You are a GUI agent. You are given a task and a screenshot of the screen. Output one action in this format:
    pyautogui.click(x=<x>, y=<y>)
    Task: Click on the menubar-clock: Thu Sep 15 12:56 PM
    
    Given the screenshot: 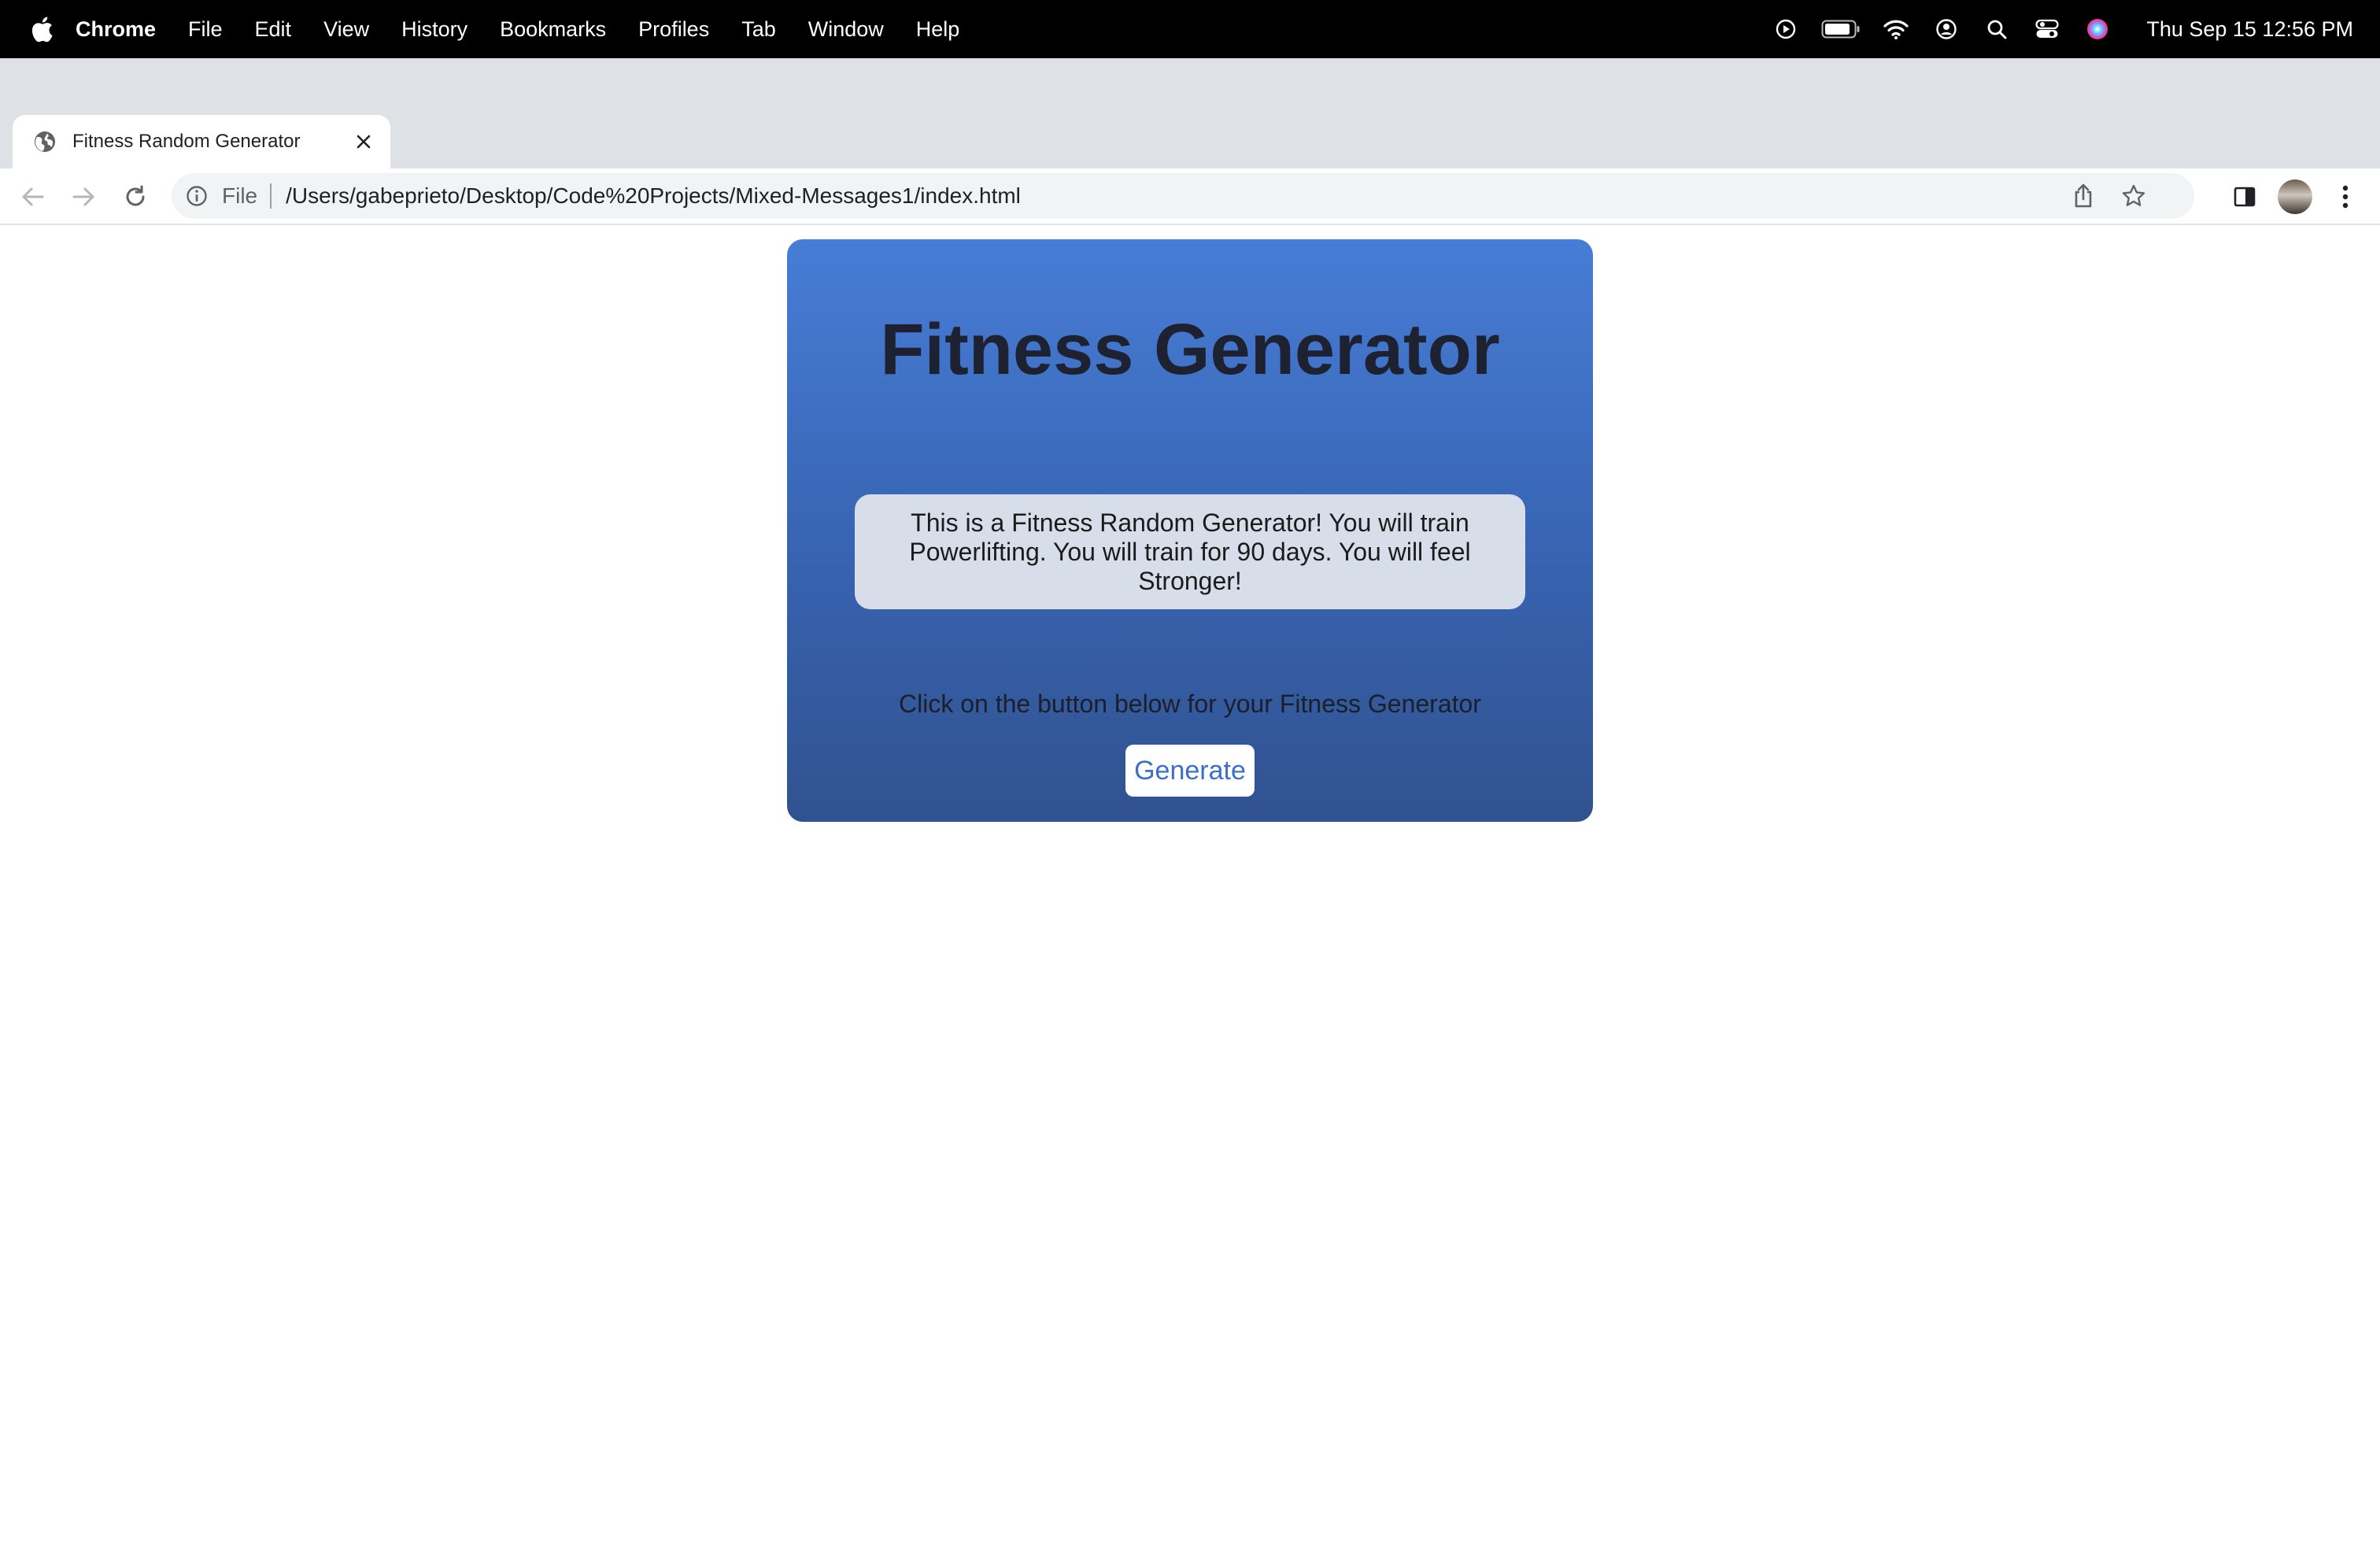 What is the action you would take?
    pyautogui.click(x=2249, y=29)
    